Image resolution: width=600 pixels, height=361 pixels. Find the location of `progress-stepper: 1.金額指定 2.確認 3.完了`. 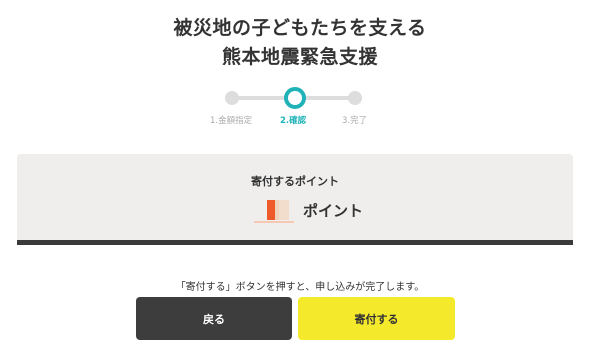

progress-stepper: 1.金額指定 2.確認 3.完了 is located at coordinates (295, 107).